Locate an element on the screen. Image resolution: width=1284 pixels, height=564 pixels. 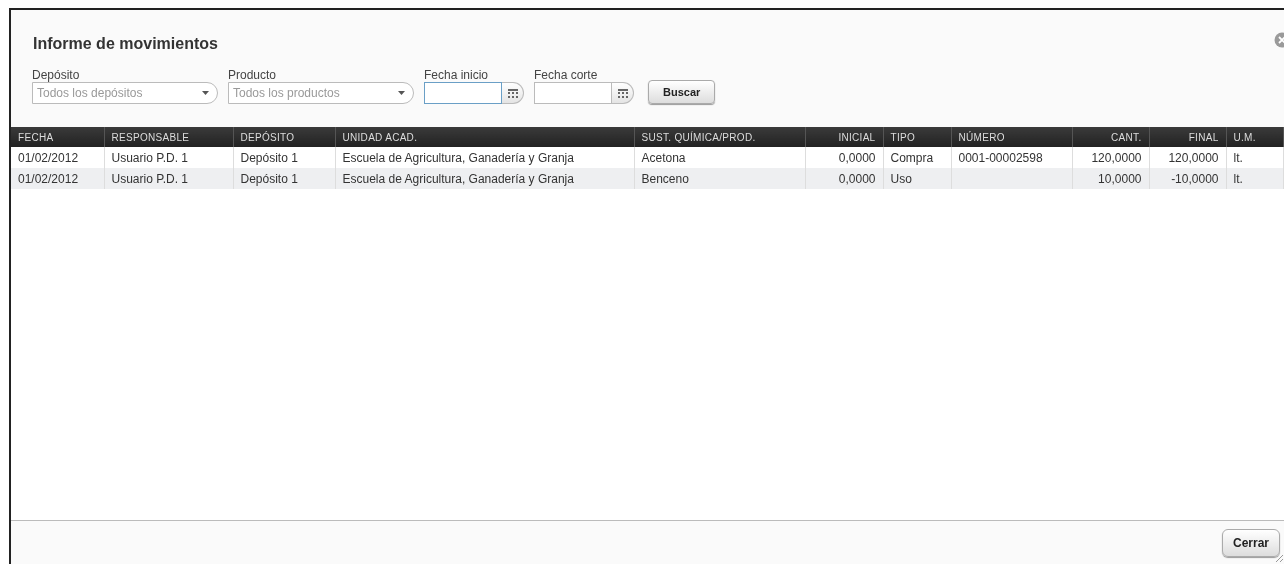
column-header: FECHA is located at coordinates (57, 137).